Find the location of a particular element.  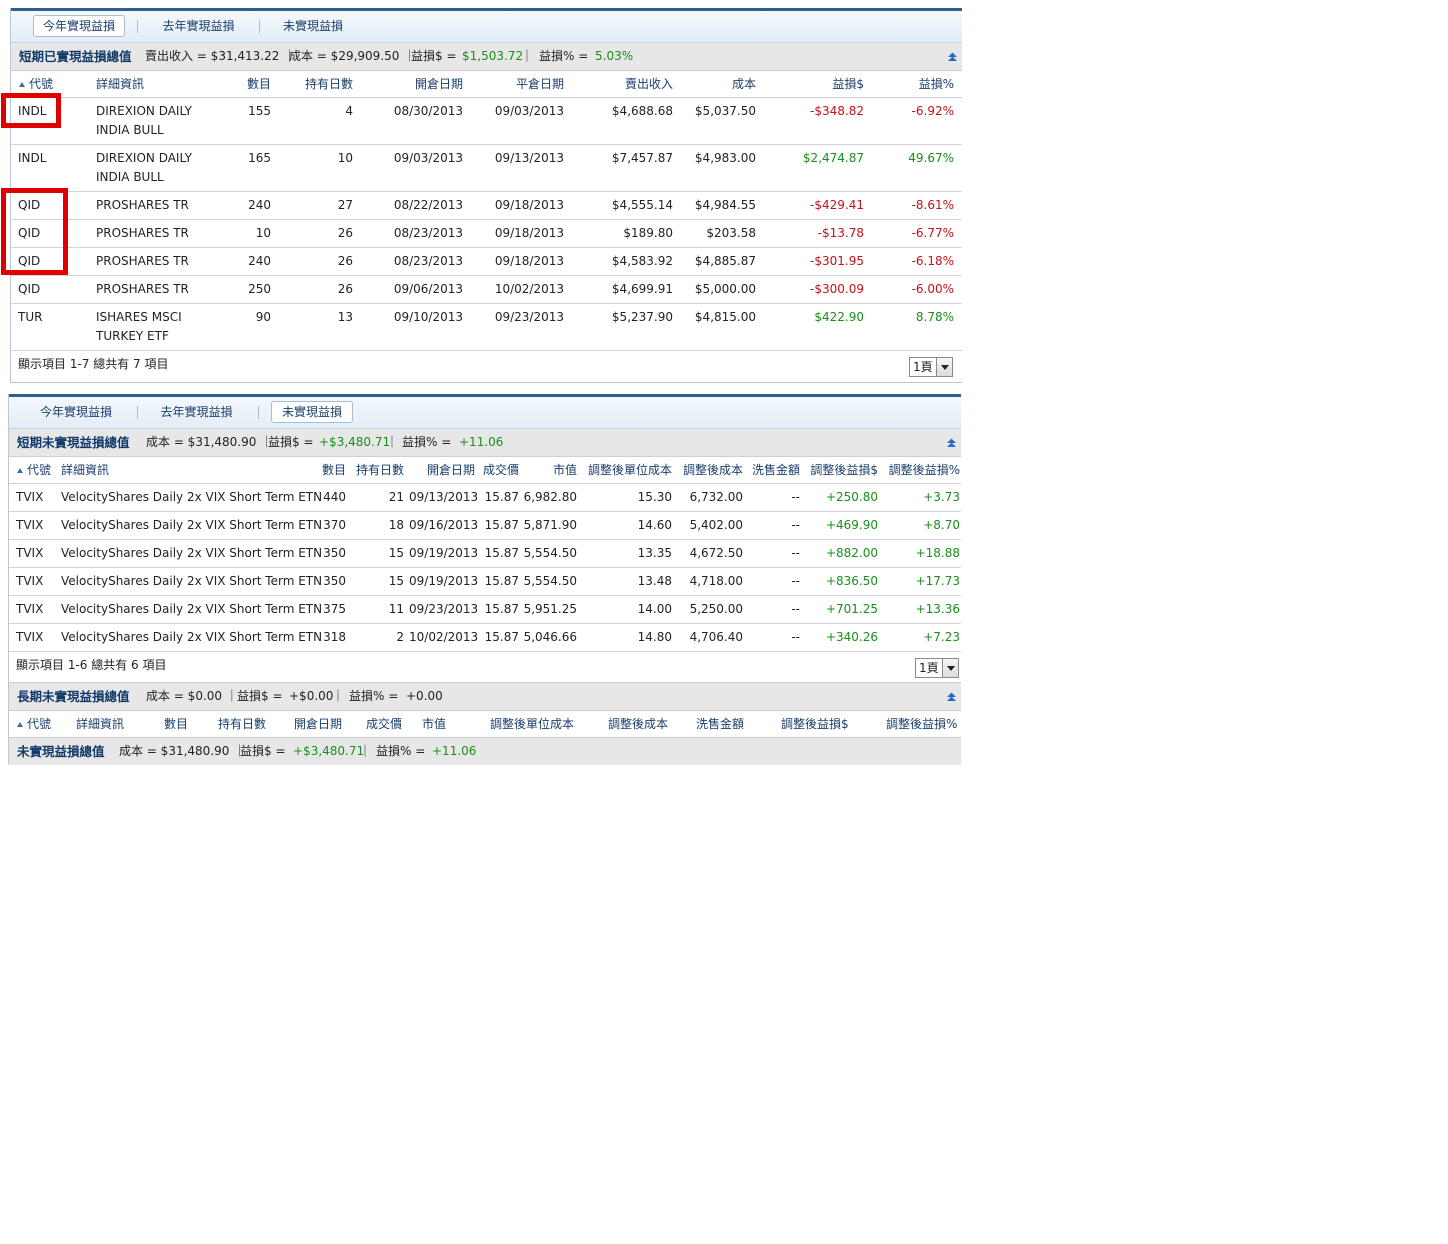

col-pl-pct: 益損% is located at coordinates (912, 84).